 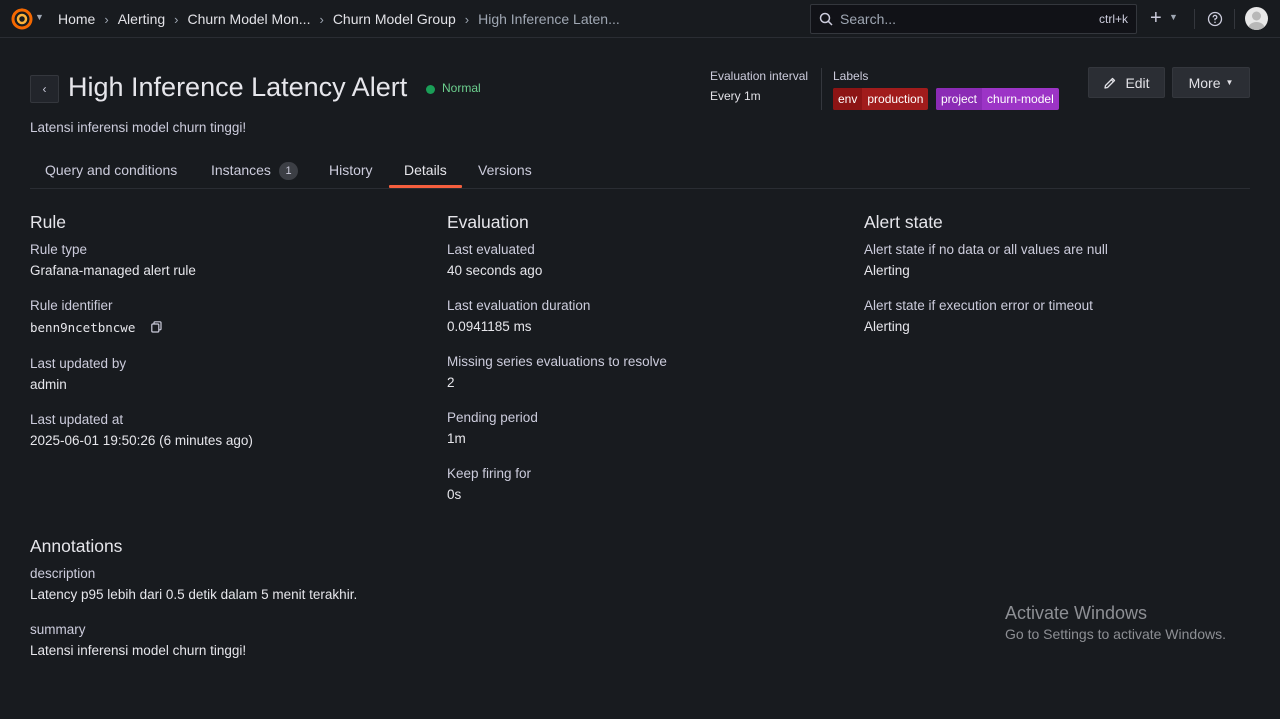 What do you see at coordinates (519, 305) in the screenshot?
I see `field-label: Last evaluation duration` at bounding box center [519, 305].